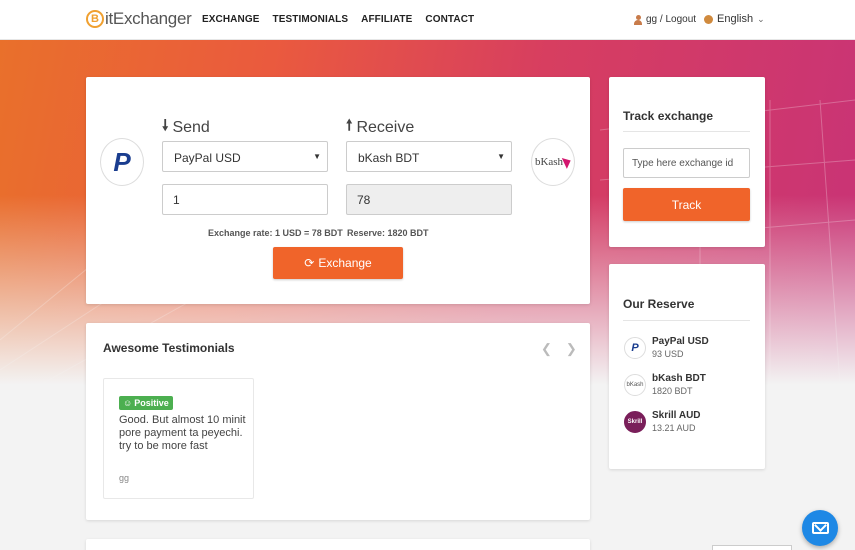 The height and width of the screenshot is (550, 855). I want to click on arrow-down-icon: 🠗, so click(165, 125).